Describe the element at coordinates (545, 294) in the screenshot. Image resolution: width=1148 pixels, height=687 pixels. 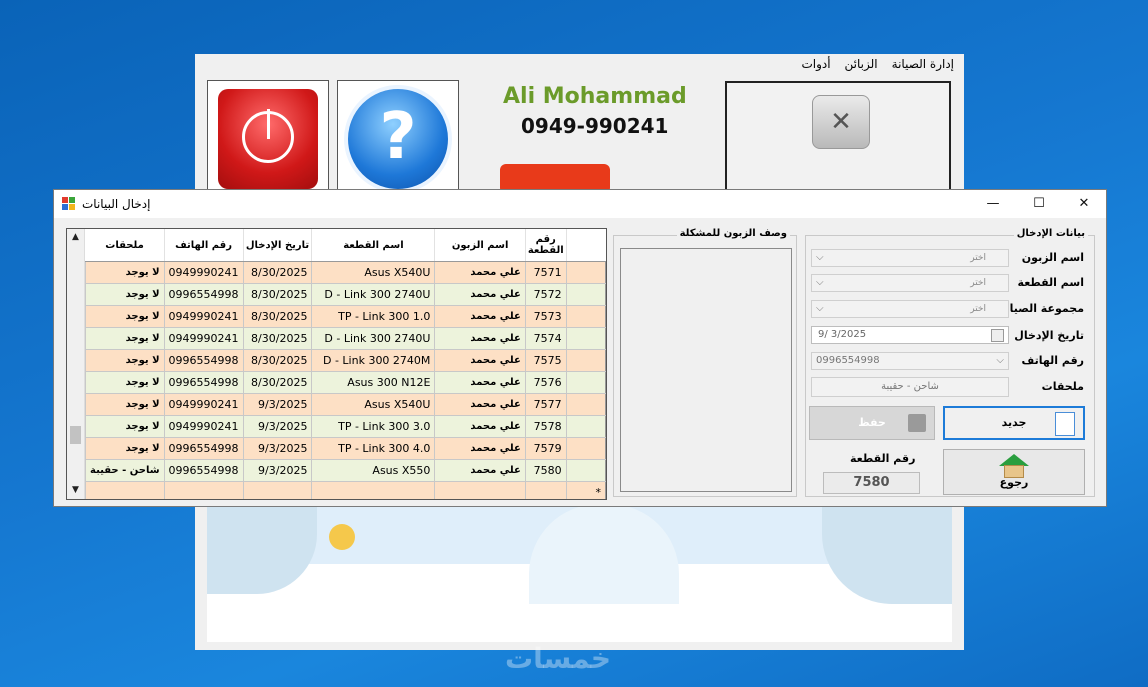
I see `cell-part-number: 7572` at that location.